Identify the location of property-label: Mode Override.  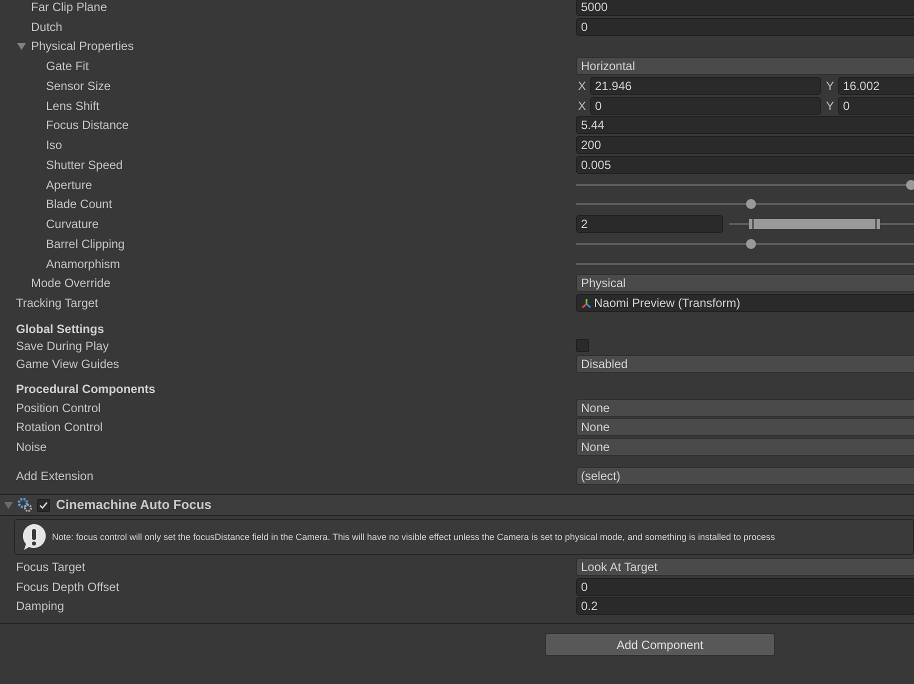
(70, 283).